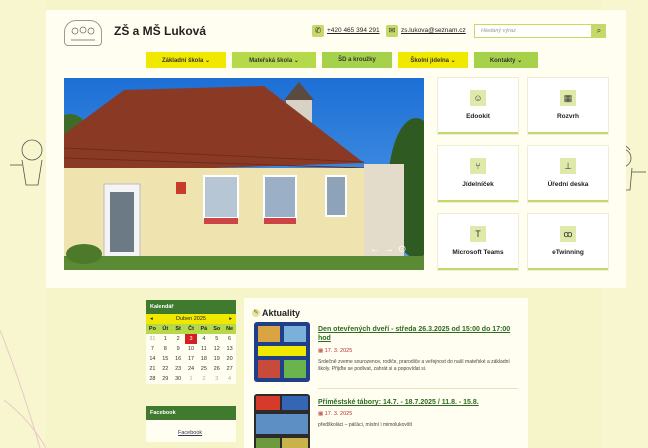 This screenshot has width=648, height=448. What do you see at coordinates (402, 249) in the screenshot?
I see `hero-pause-button: ⊙` at bounding box center [402, 249].